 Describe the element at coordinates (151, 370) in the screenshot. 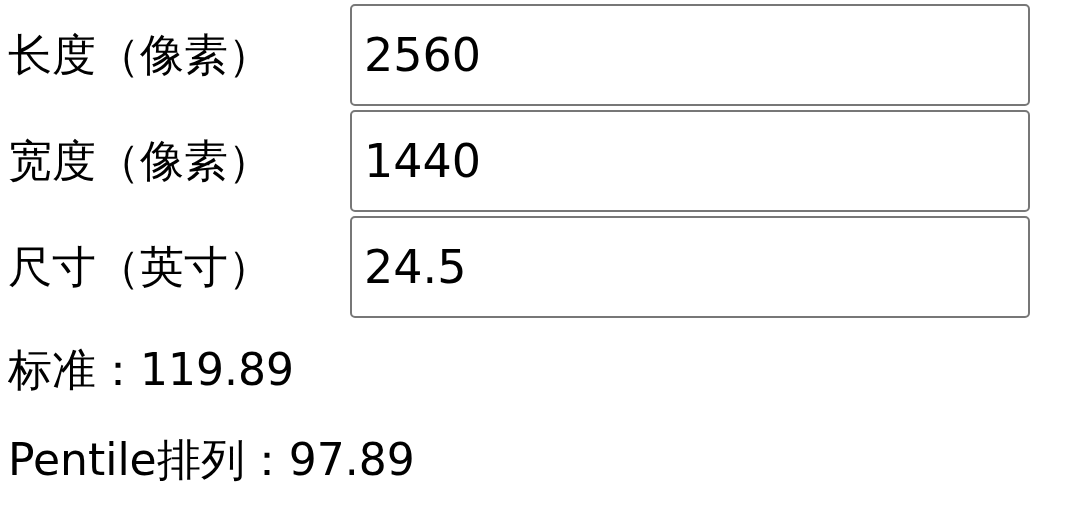

I see `result-text: 标准：119.89` at that location.